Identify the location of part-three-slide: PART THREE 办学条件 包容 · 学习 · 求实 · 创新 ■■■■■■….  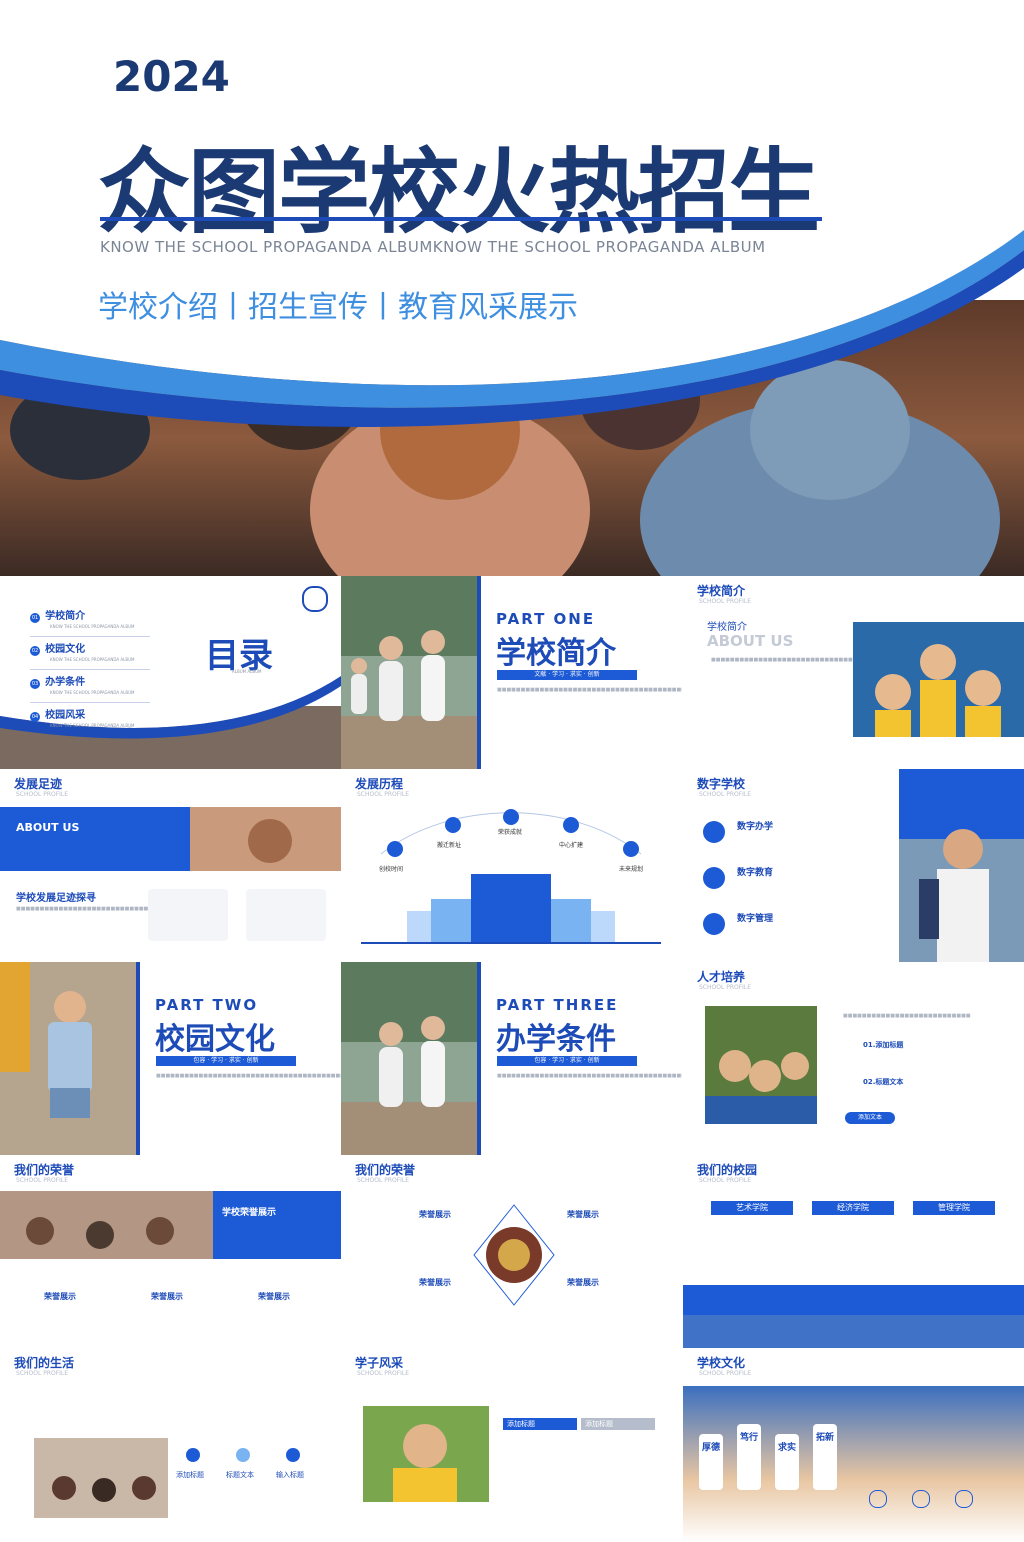
(511, 1058).